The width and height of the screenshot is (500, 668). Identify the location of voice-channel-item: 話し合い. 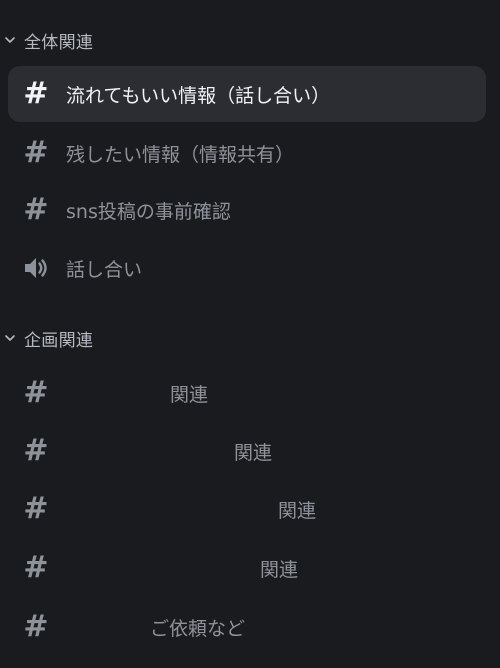
(247, 268).